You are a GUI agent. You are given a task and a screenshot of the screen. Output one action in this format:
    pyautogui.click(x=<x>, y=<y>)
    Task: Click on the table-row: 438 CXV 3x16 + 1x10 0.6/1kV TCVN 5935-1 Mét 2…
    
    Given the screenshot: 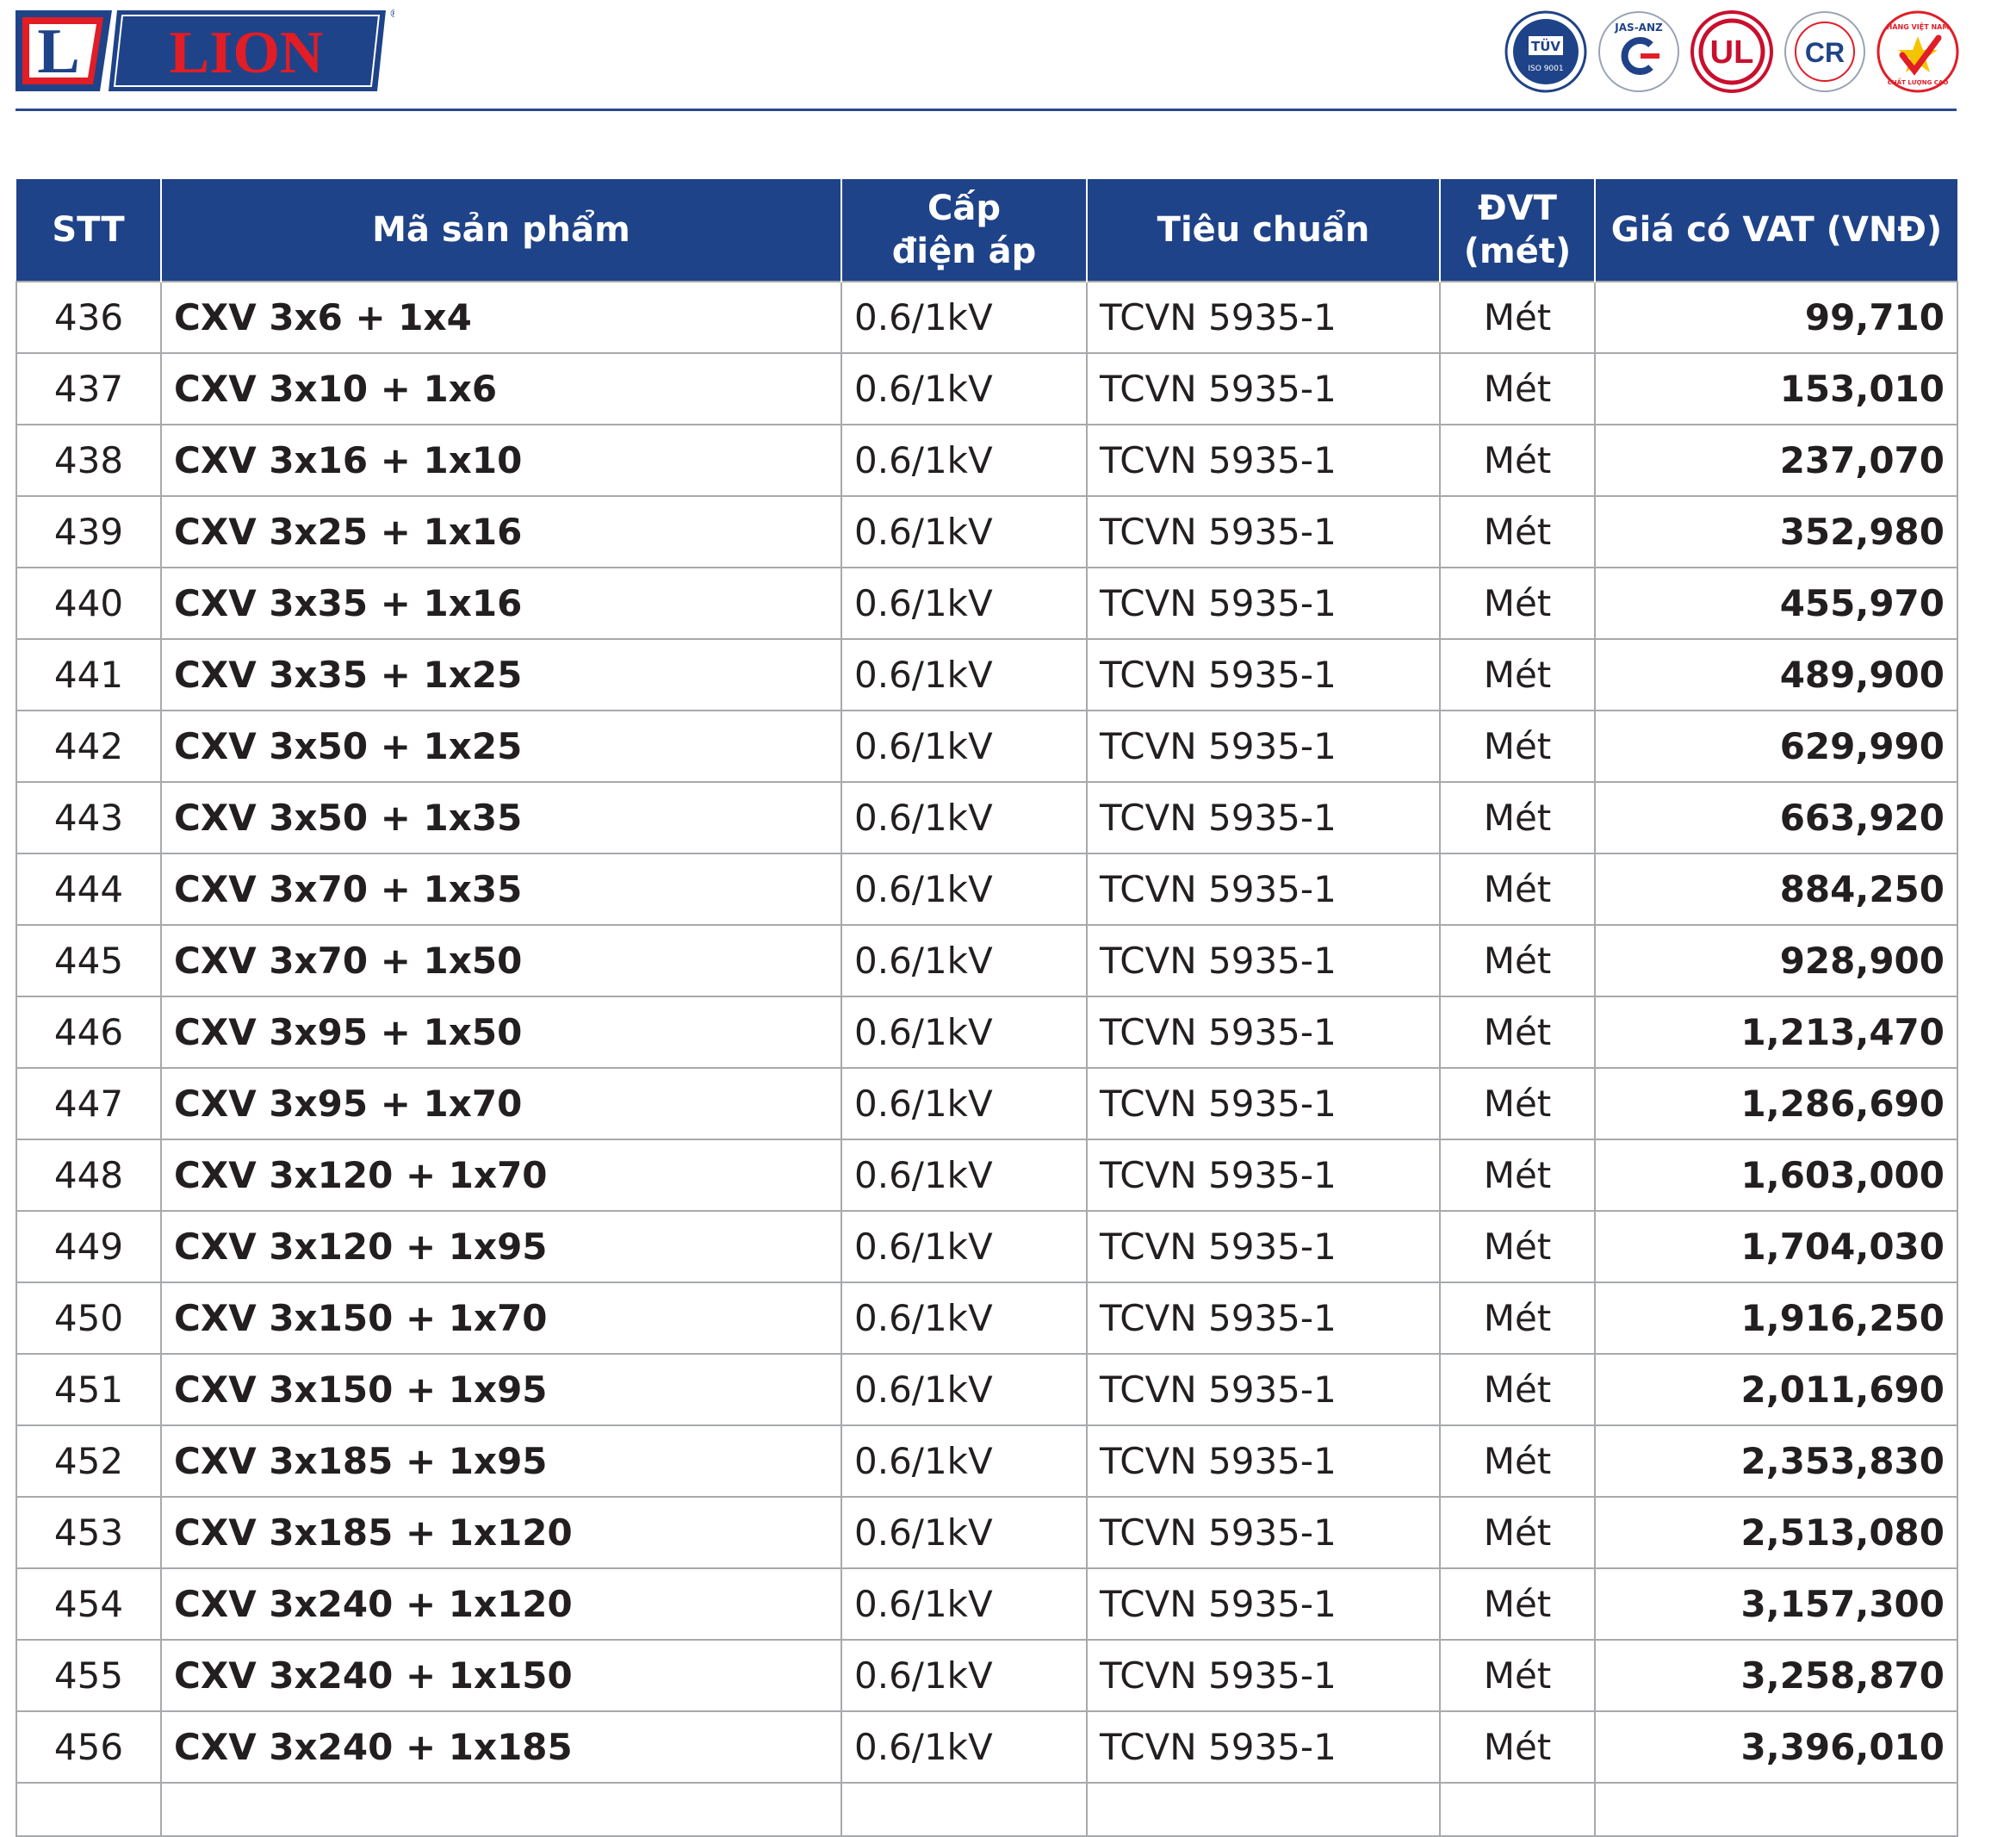 What is the action you would take?
    pyautogui.click(x=987, y=461)
    